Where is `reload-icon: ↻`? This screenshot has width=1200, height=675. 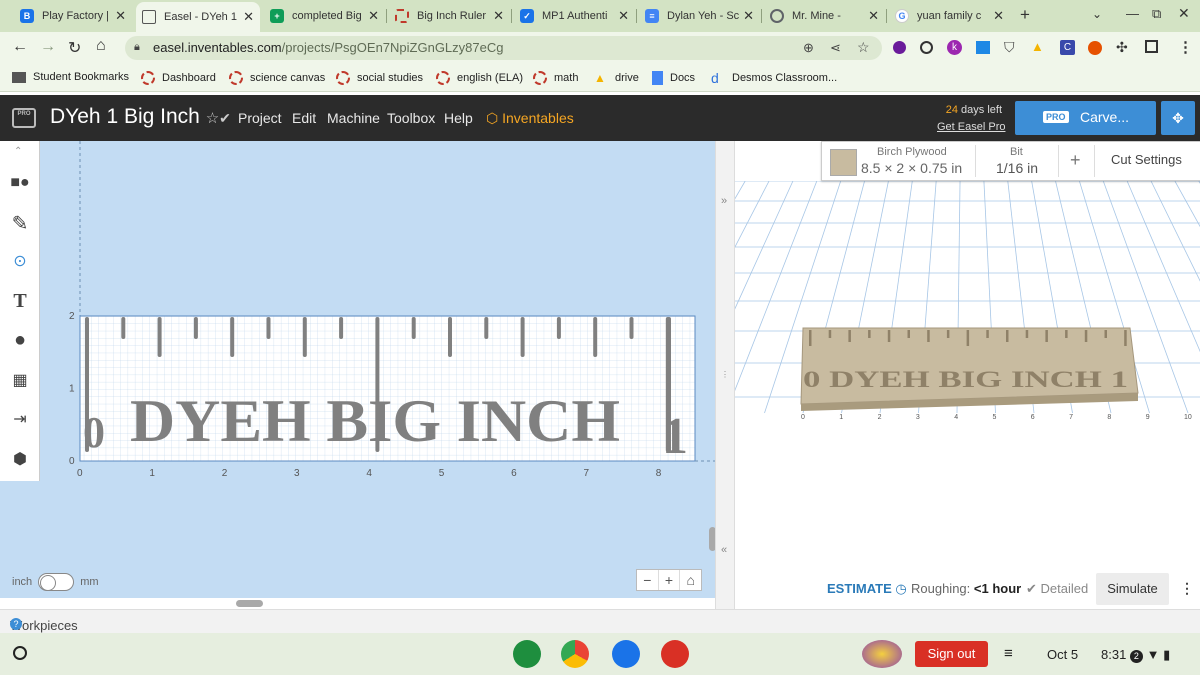 reload-icon: ↻ is located at coordinates (74, 48).